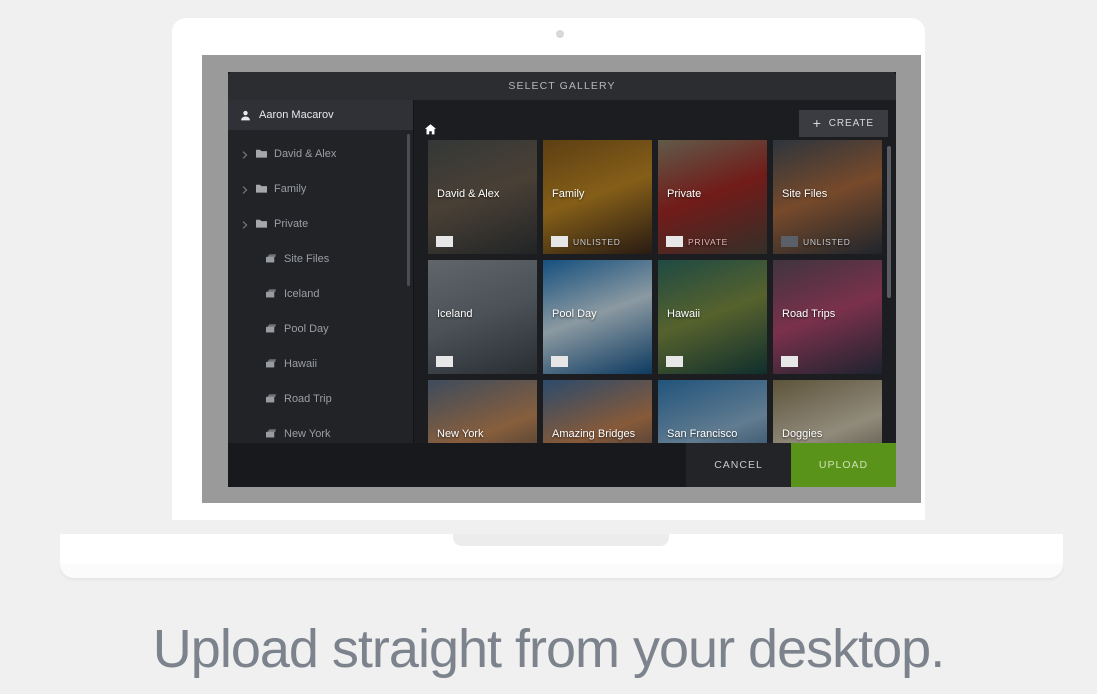 Image resolution: width=1097 pixels, height=694 pixels. I want to click on gallery-card-title: Amazing Bridges, so click(594, 434).